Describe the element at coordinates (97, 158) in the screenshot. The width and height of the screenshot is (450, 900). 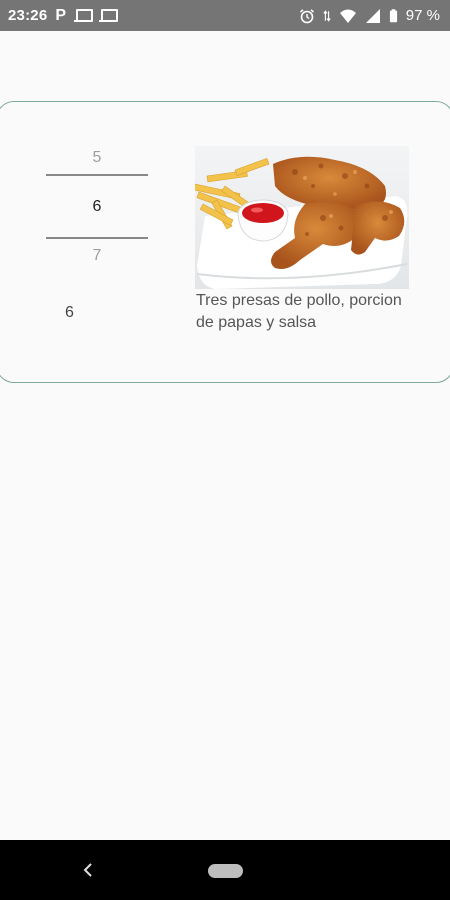
I see `picker-prev-value: 5` at that location.